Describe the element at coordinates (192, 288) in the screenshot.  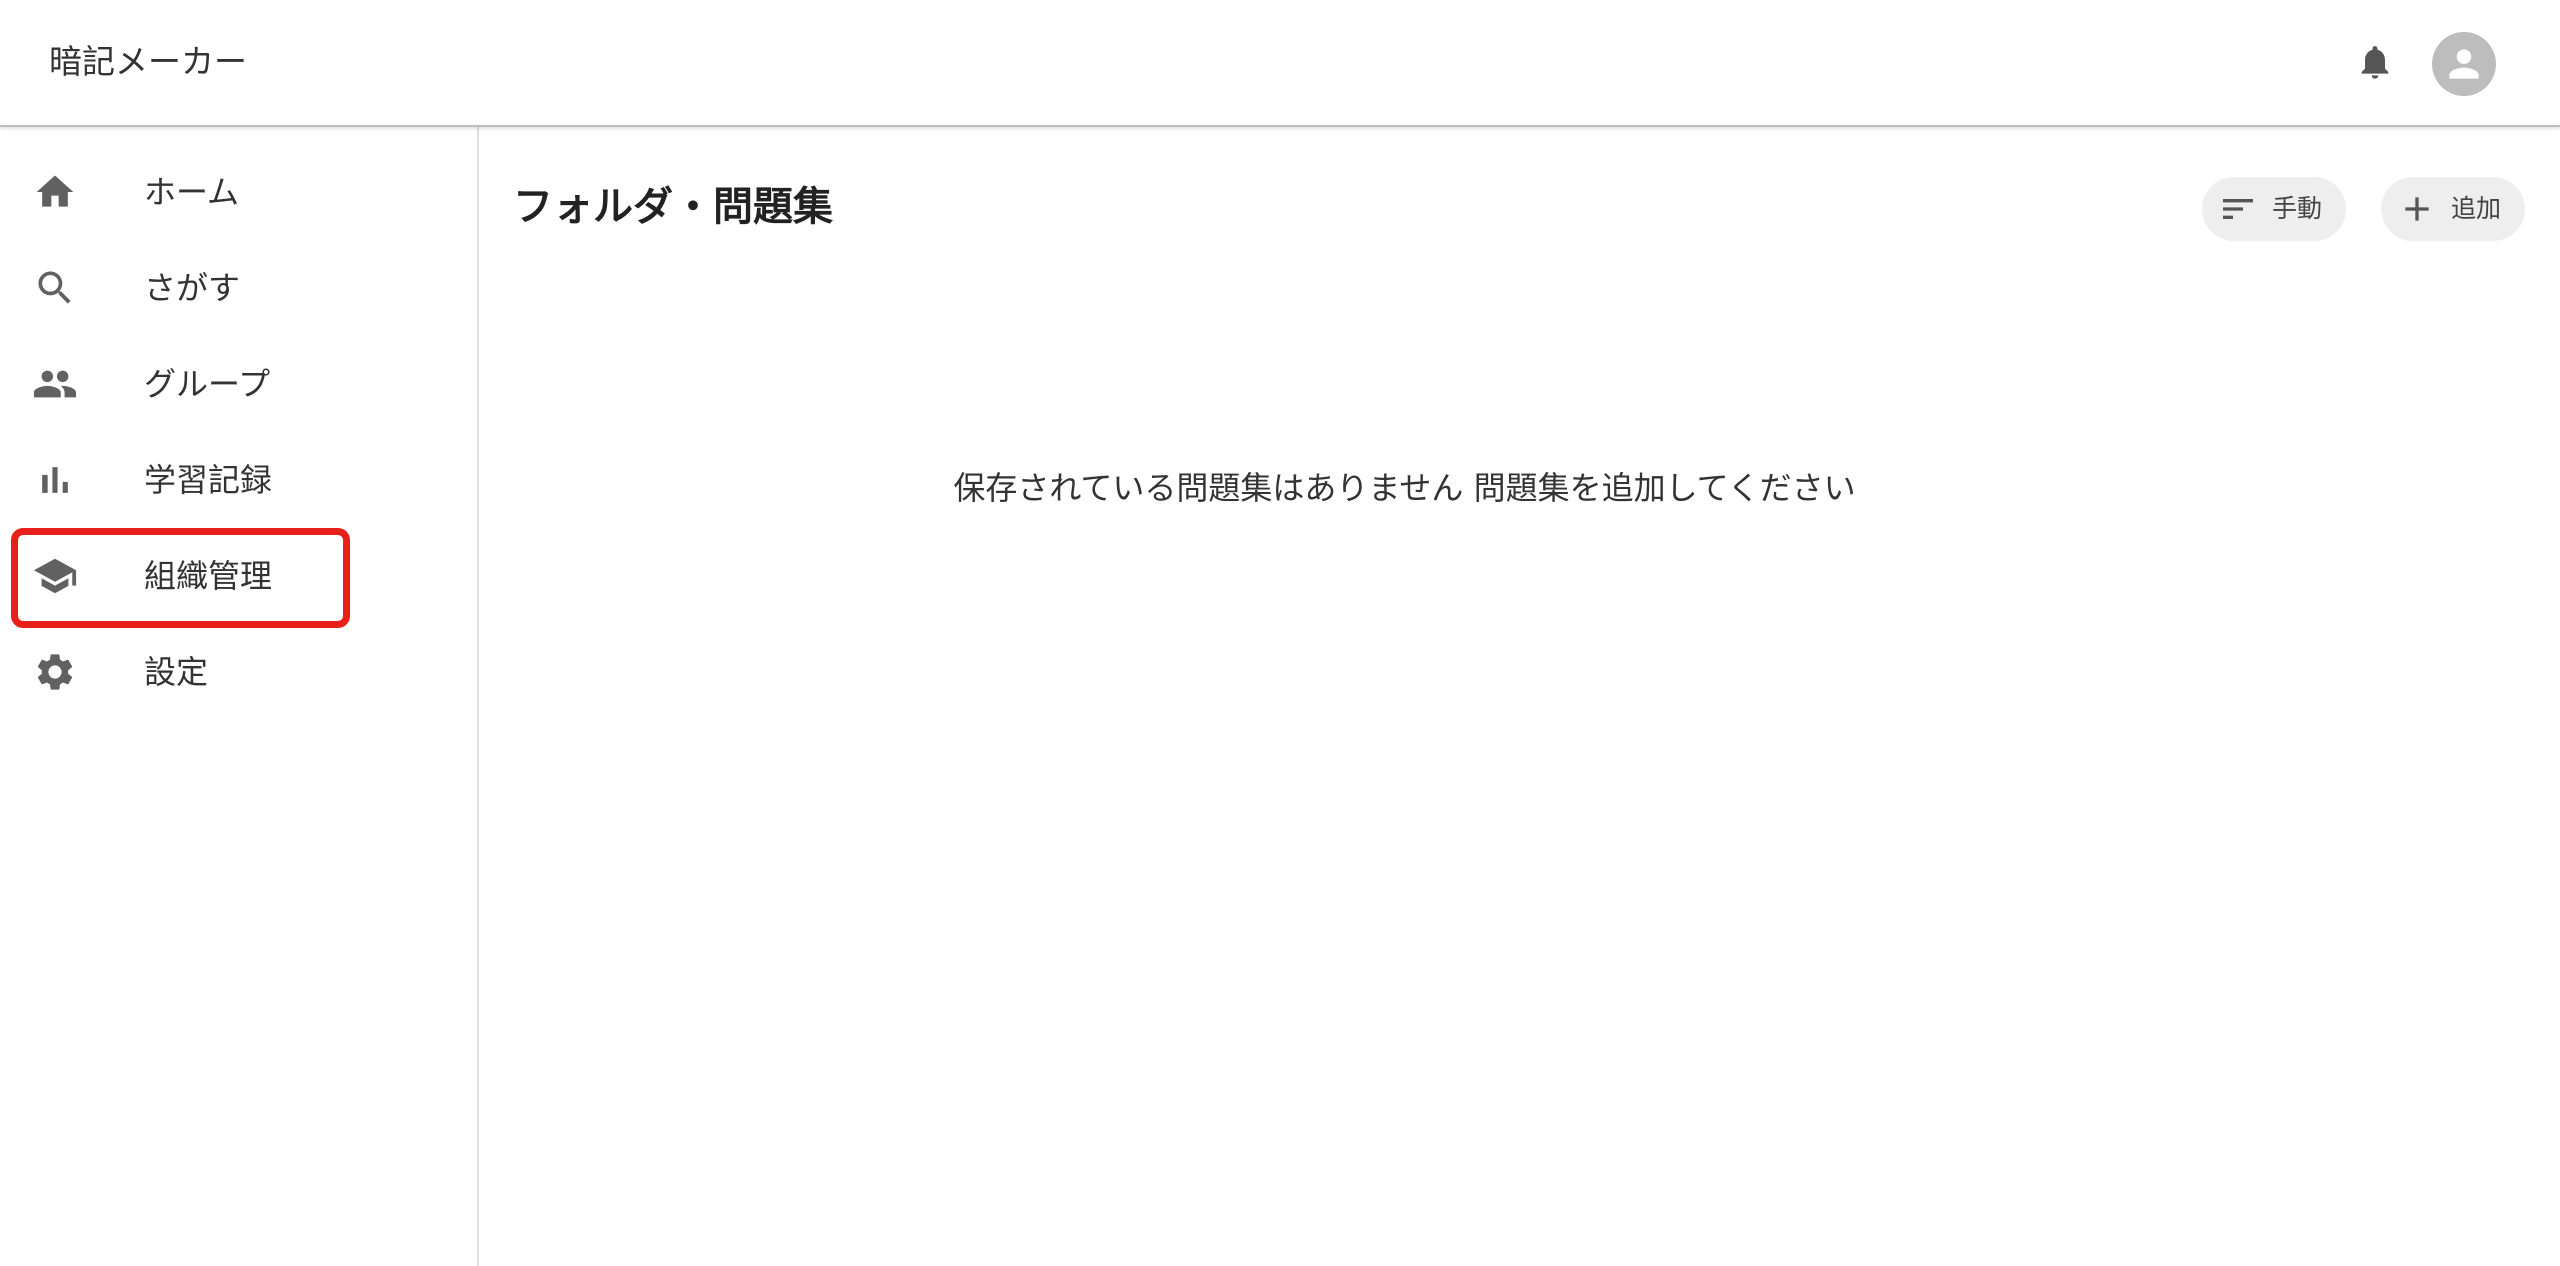
I see `sidebar-item-label: さがす` at that location.